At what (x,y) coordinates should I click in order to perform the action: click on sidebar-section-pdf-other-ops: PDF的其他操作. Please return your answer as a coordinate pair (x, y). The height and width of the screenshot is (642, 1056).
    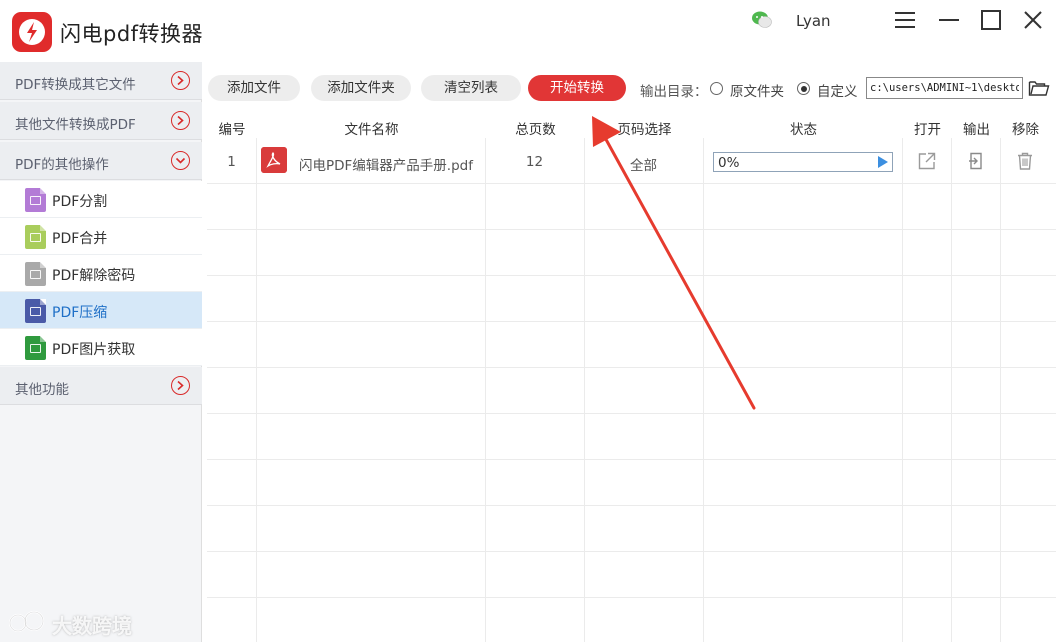
    Looking at the image, I should click on (101, 161).